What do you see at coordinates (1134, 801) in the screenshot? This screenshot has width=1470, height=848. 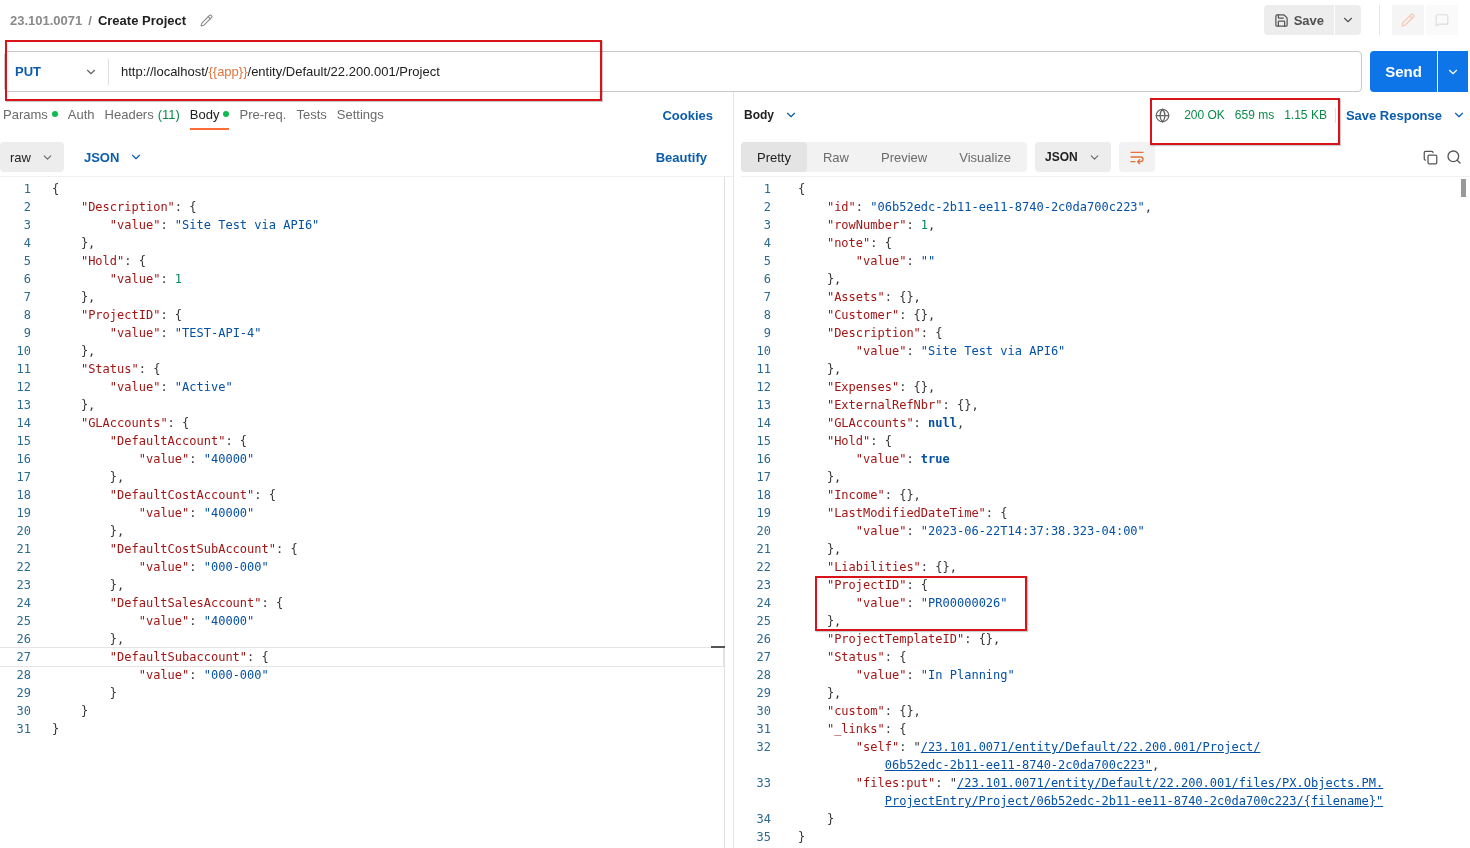 I see `link: ProjectEntry/Project/06b52edc-2b11-ee11-8740-2c0da700c223/{filename}"` at bounding box center [1134, 801].